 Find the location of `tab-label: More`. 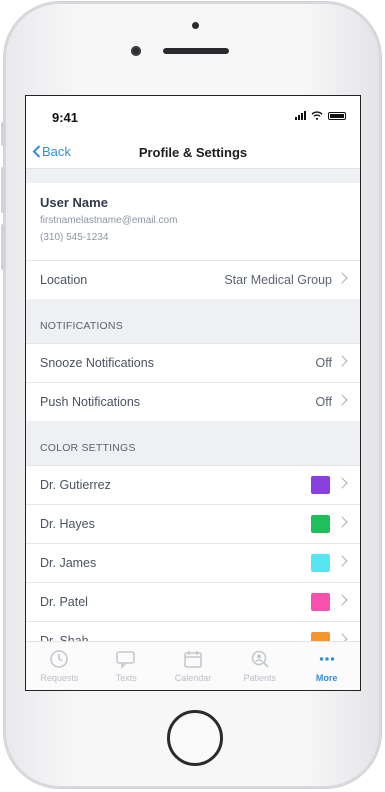

tab-label: More is located at coordinates (326, 678).